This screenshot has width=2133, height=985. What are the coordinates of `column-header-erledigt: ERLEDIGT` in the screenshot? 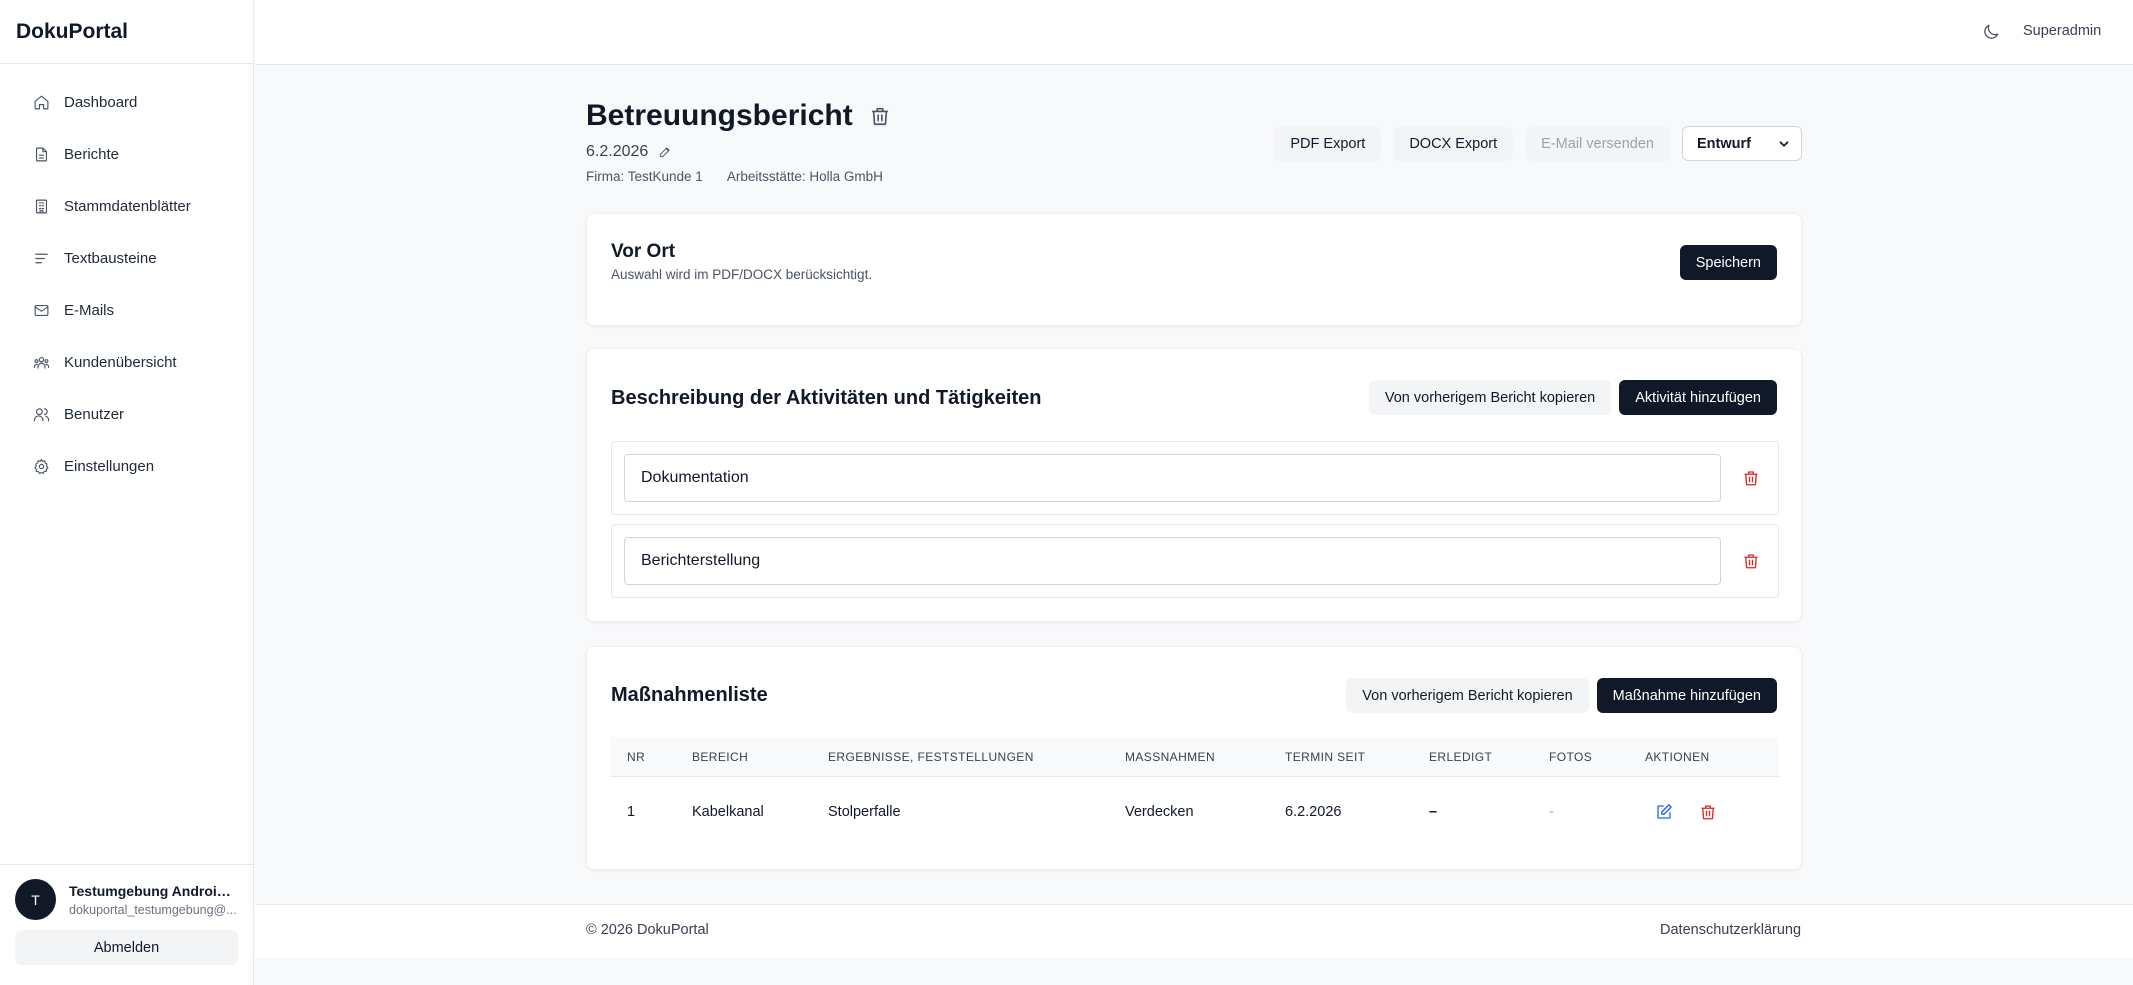 It's located at (1461, 756).